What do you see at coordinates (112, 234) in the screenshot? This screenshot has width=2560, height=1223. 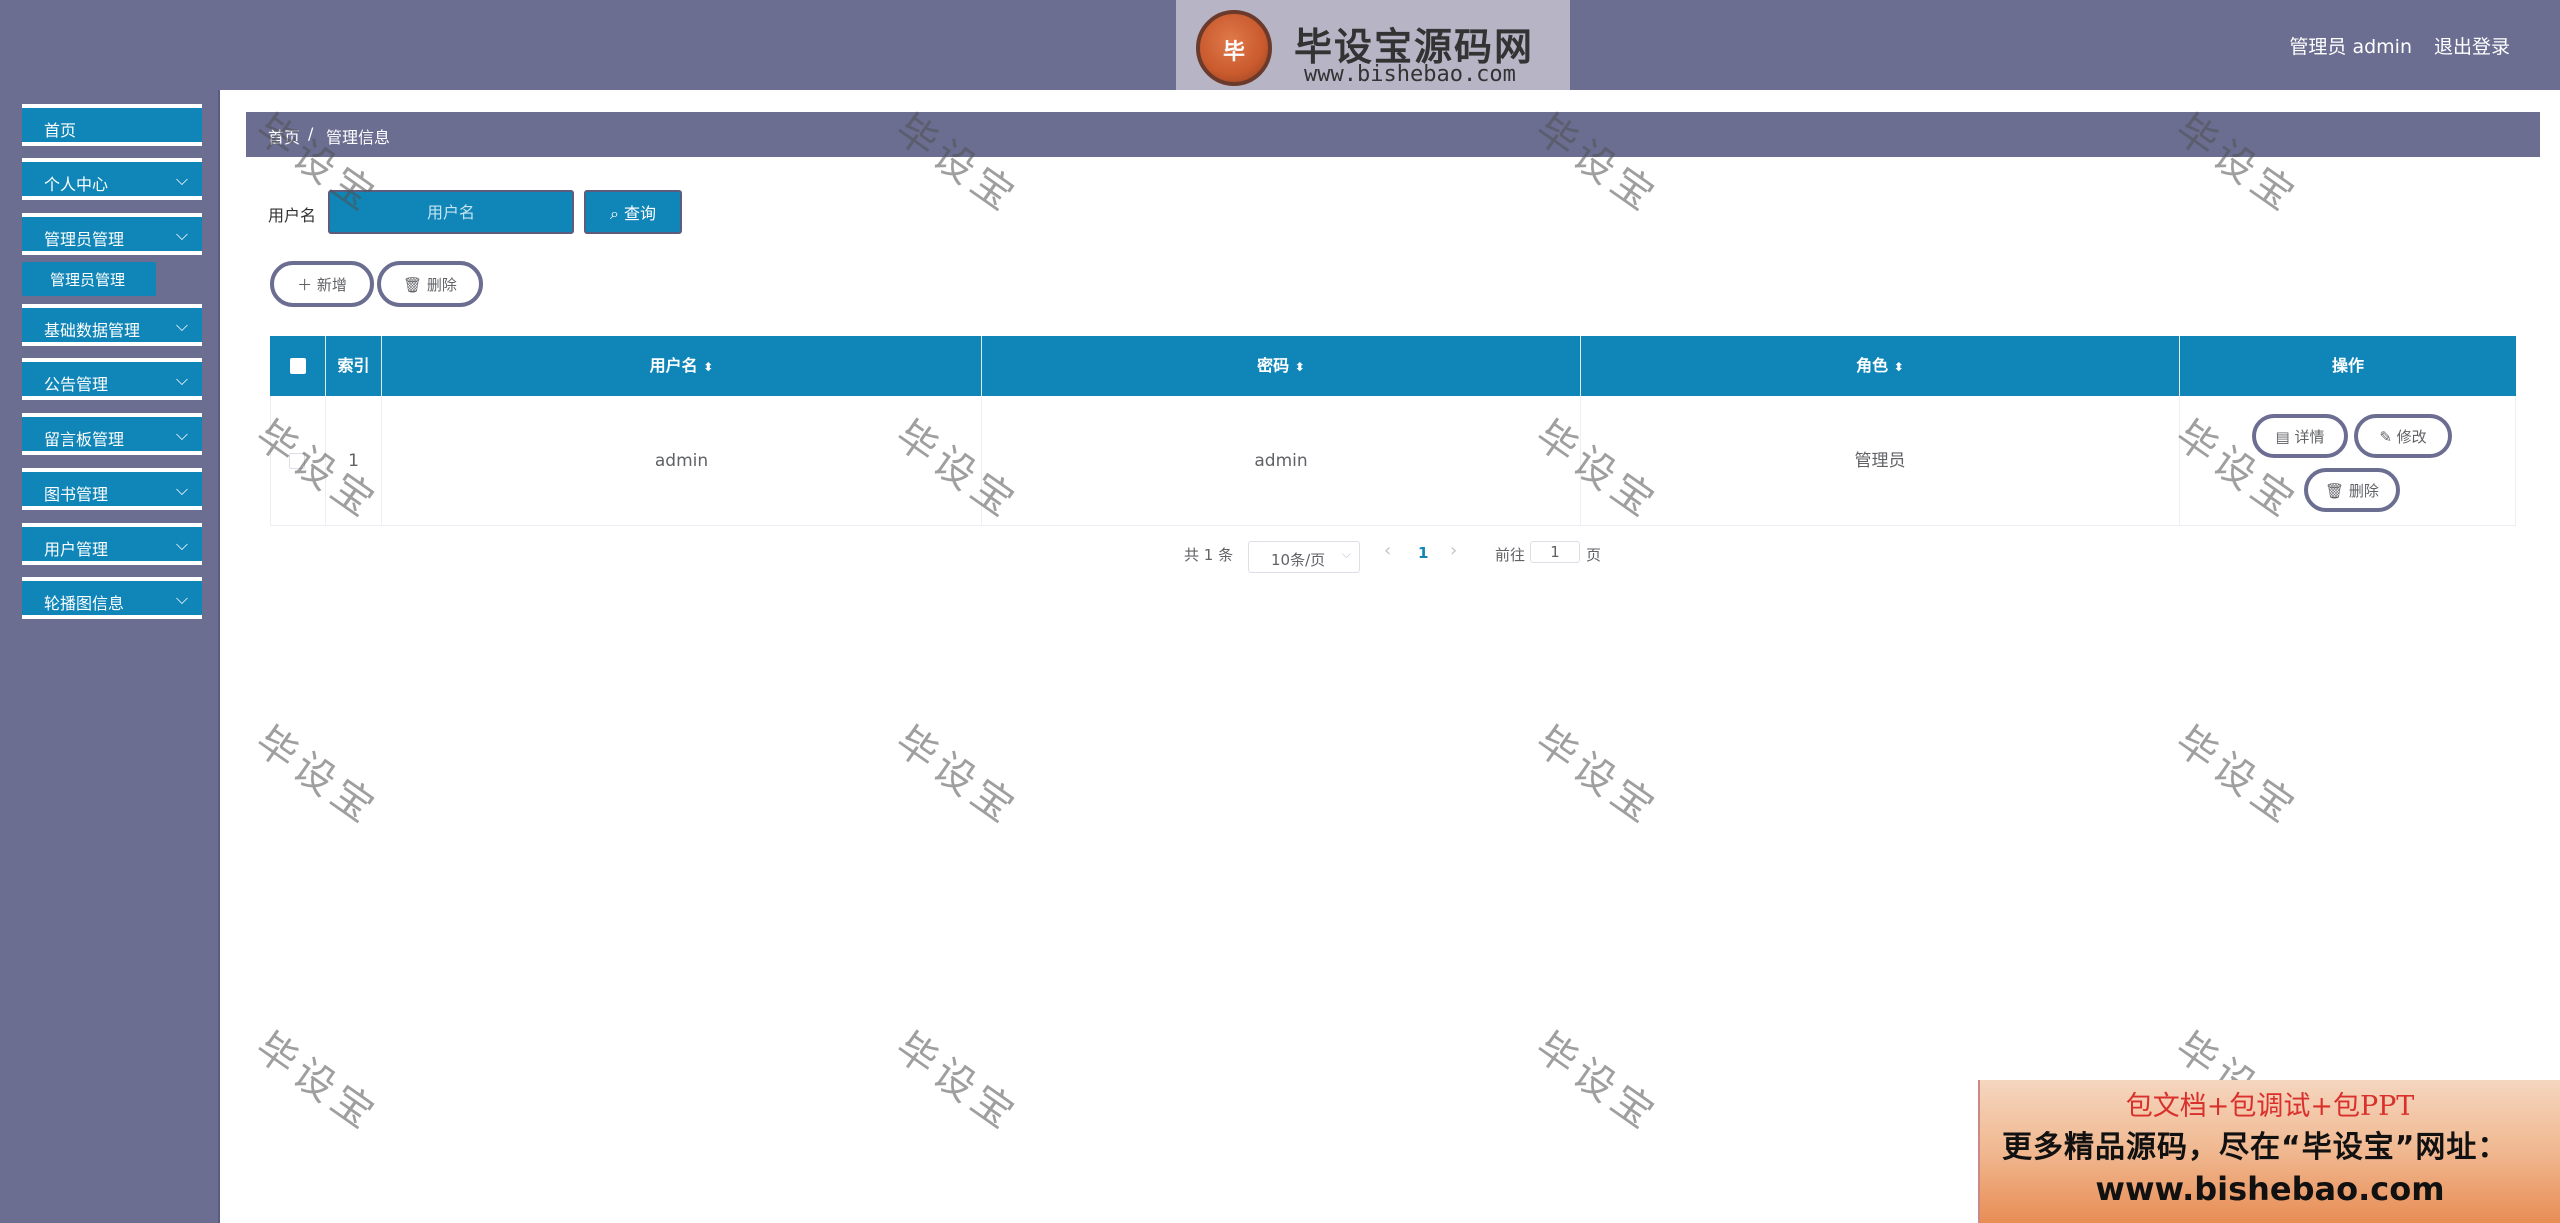 I see `sidebar-item-admin-manage: 管理员管理 ⌵` at bounding box center [112, 234].